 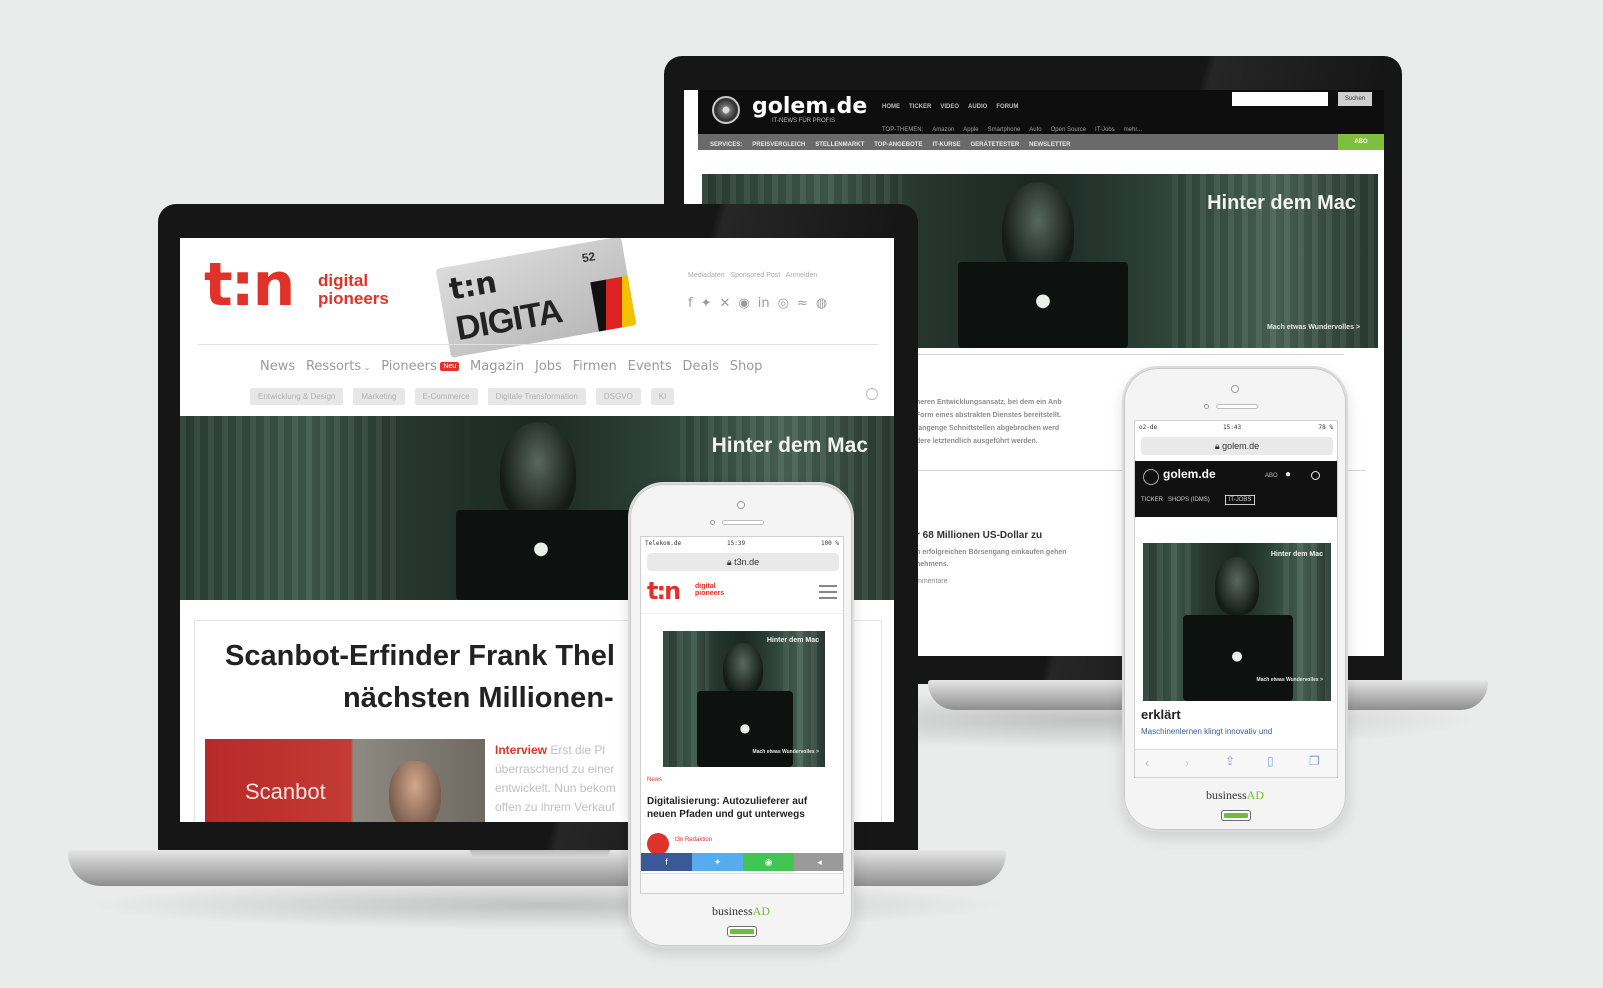 I want to click on share-icon: ◂, so click(x=818, y=862).